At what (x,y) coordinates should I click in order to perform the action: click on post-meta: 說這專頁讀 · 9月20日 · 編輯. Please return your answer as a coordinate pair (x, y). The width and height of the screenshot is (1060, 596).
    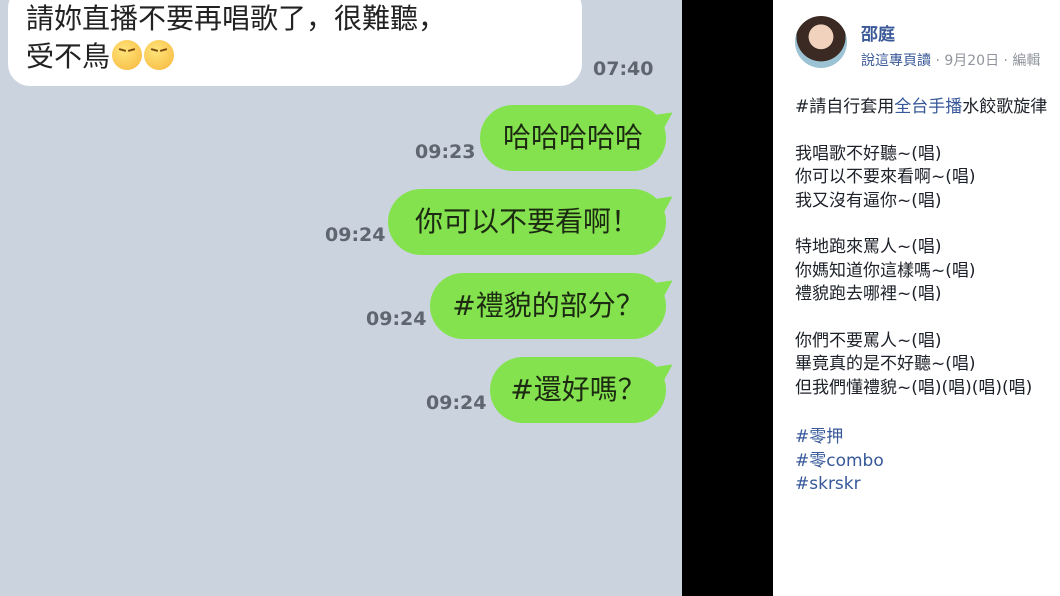
    Looking at the image, I should click on (950, 60).